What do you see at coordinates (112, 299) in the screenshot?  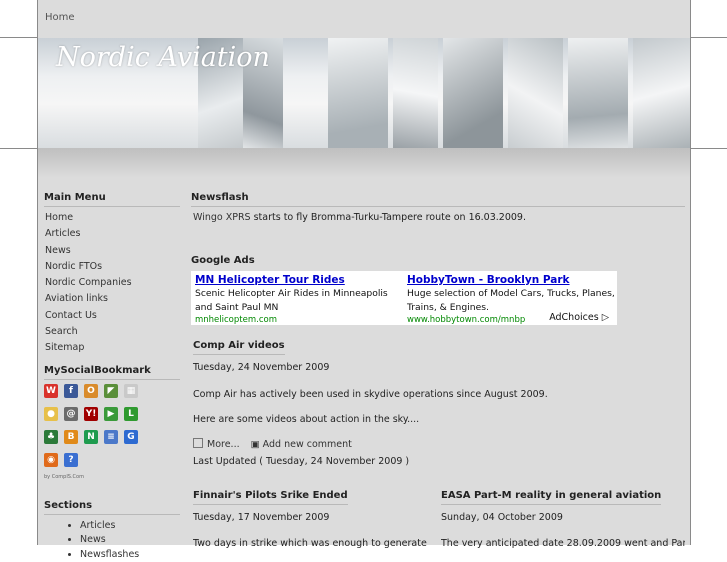 I see `main-menu-item-aviation-links: Aviation links` at bounding box center [112, 299].